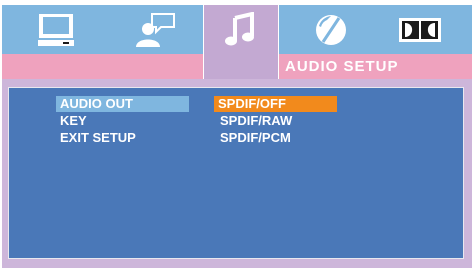 The width and height of the screenshot is (475, 270). Describe the element at coordinates (342, 66) in the screenshot. I see `page-title: AUDIO SETUP` at that location.